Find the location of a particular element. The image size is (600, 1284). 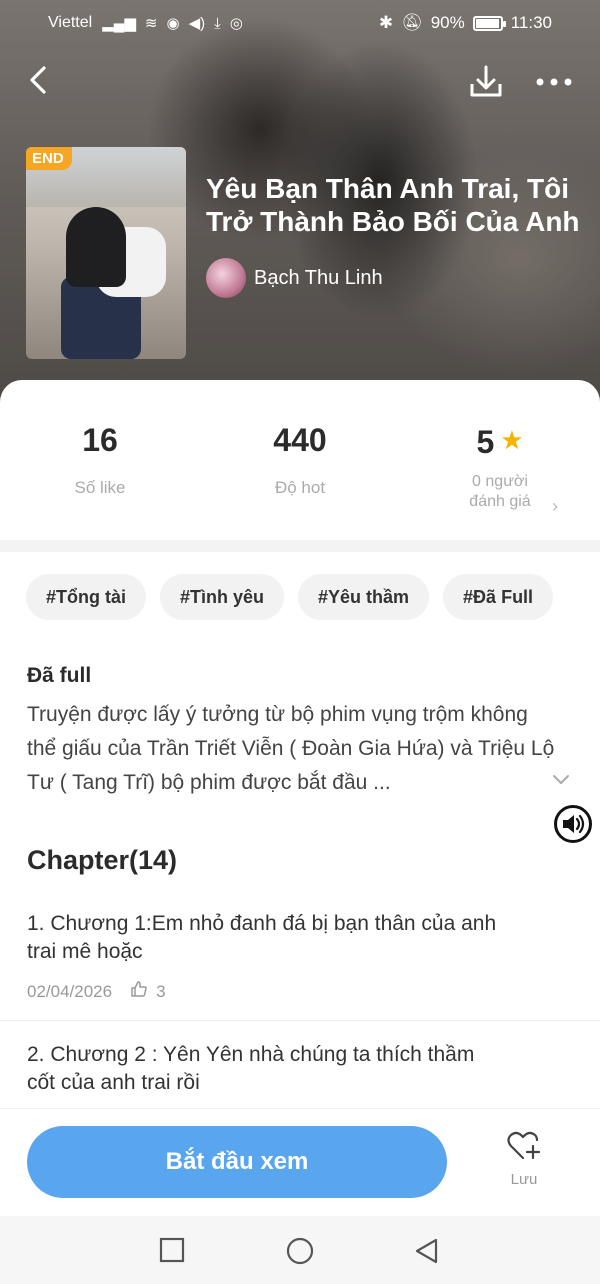

section-divider is located at coordinates (300, 546).